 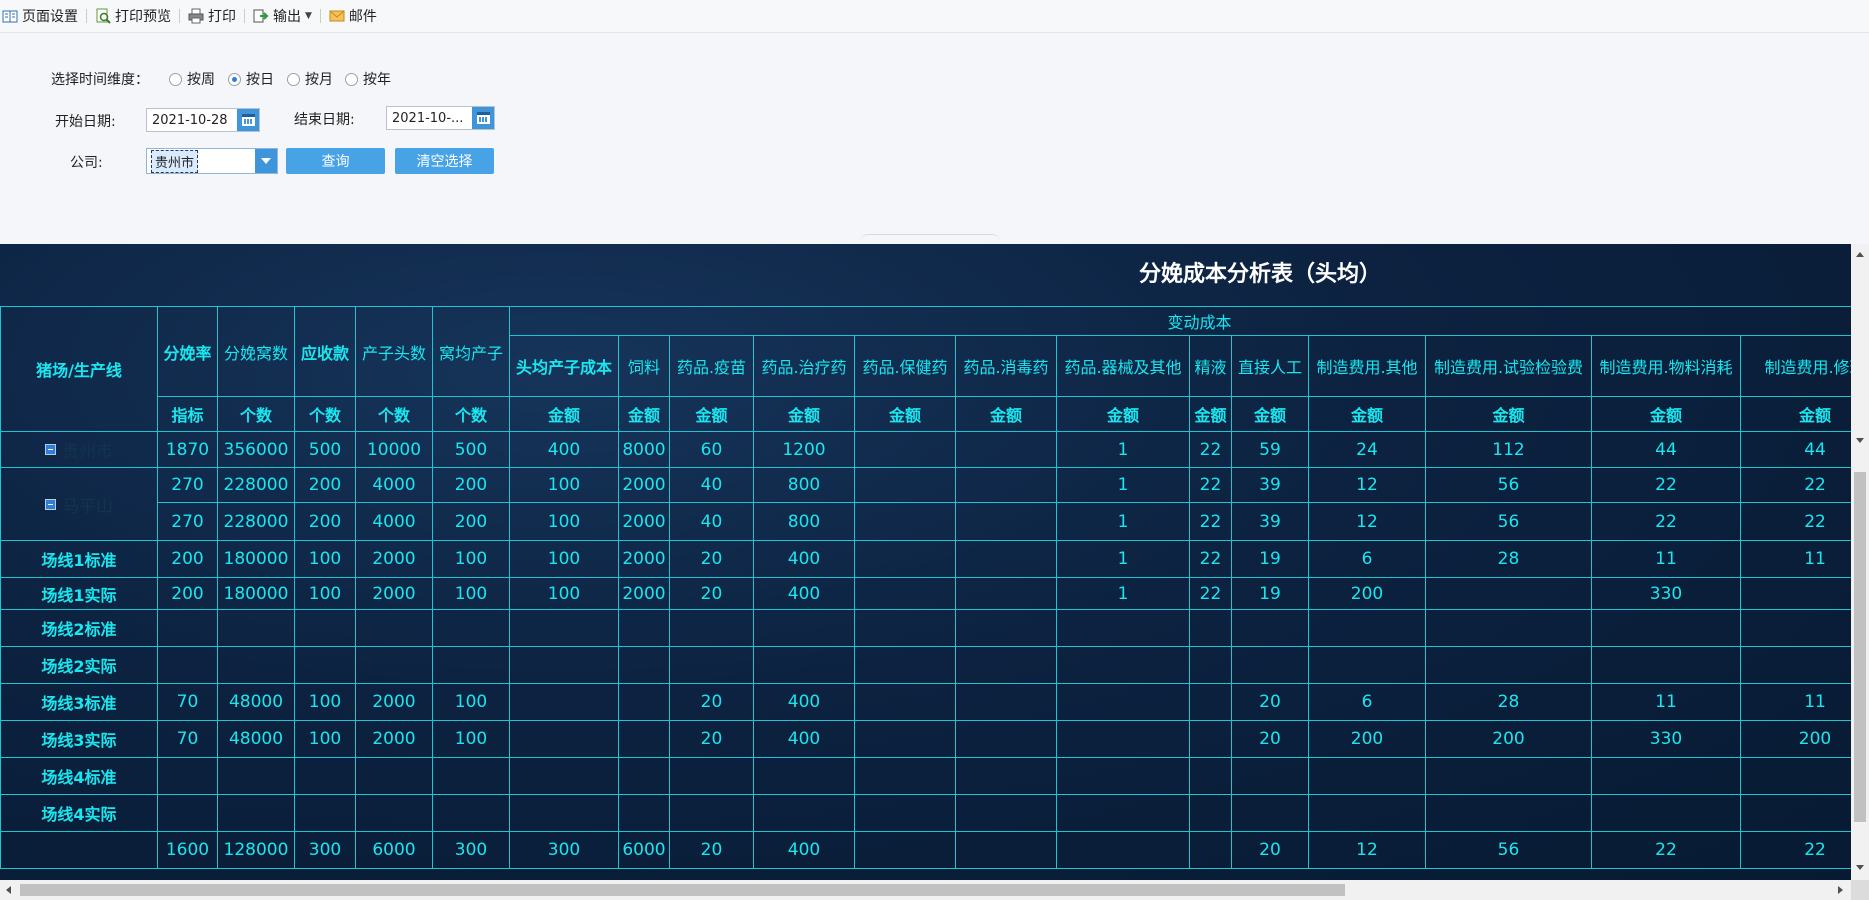 I want to click on tree-node: 贵州市, so click(x=79, y=449).